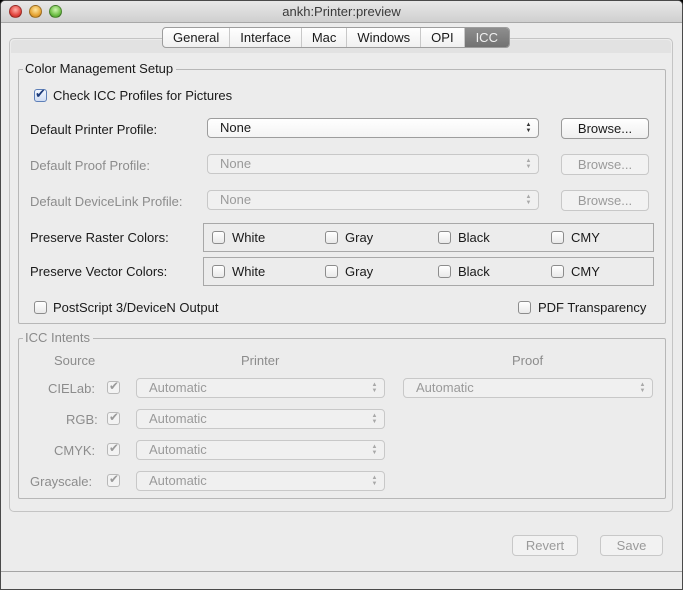  I want to click on cmyk-printer-intent-value: Automatic, so click(178, 449).